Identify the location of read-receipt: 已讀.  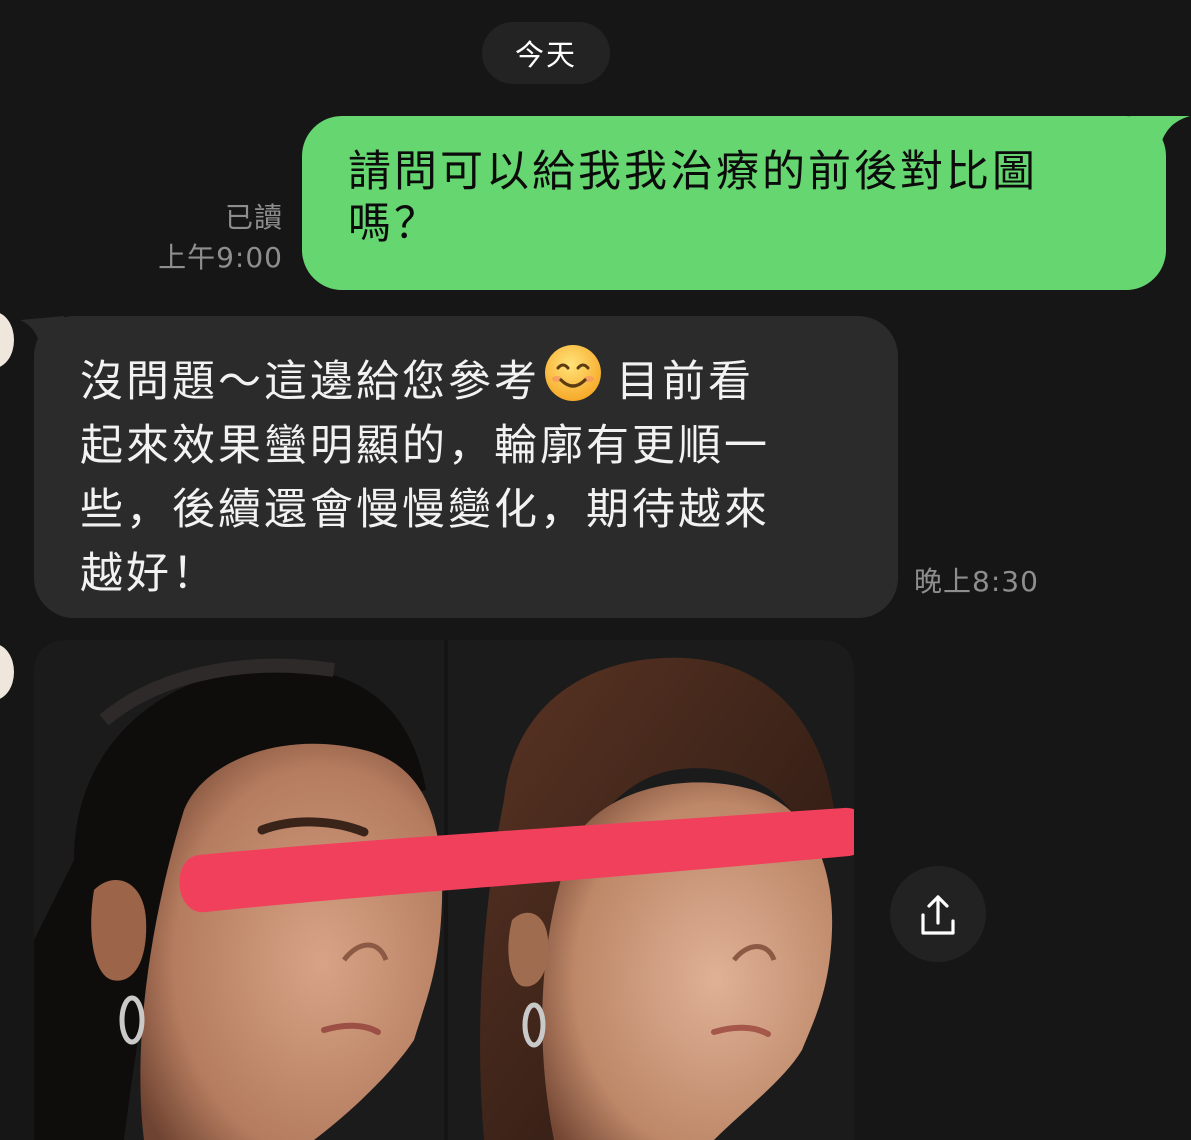
(253, 217).